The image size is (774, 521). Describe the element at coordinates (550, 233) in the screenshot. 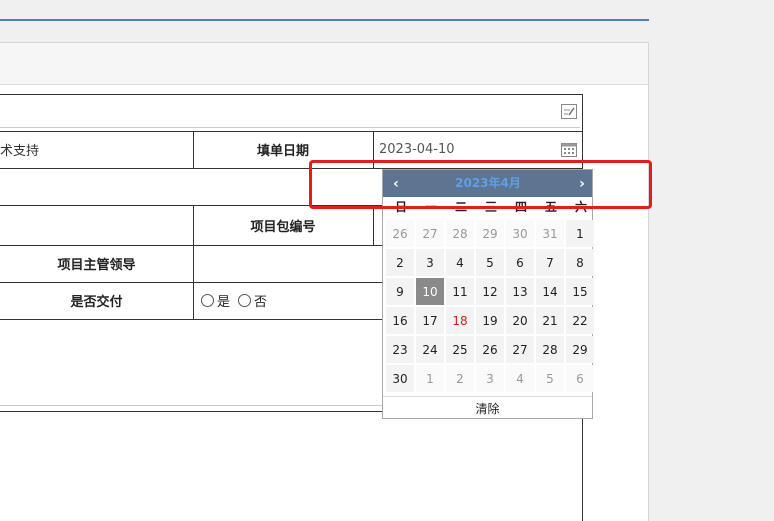

I see `calendar-day: 31` at that location.